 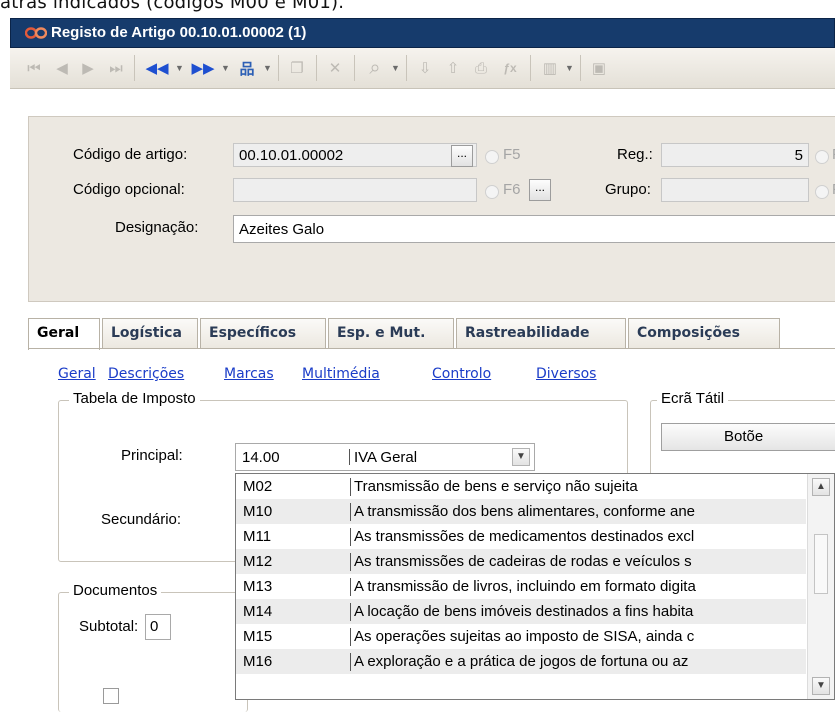 What do you see at coordinates (34, 68) in the screenshot?
I see `first-record-icon: ⏮` at bounding box center [34, 68].